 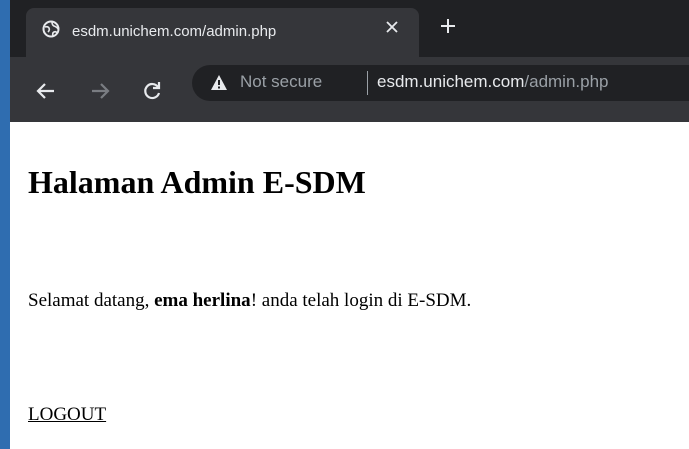 What do you see at coordinates (91, 300) in the screenshot?
I see `welcome-prefix: Selamat datang,` at bounding box center [91, 300].